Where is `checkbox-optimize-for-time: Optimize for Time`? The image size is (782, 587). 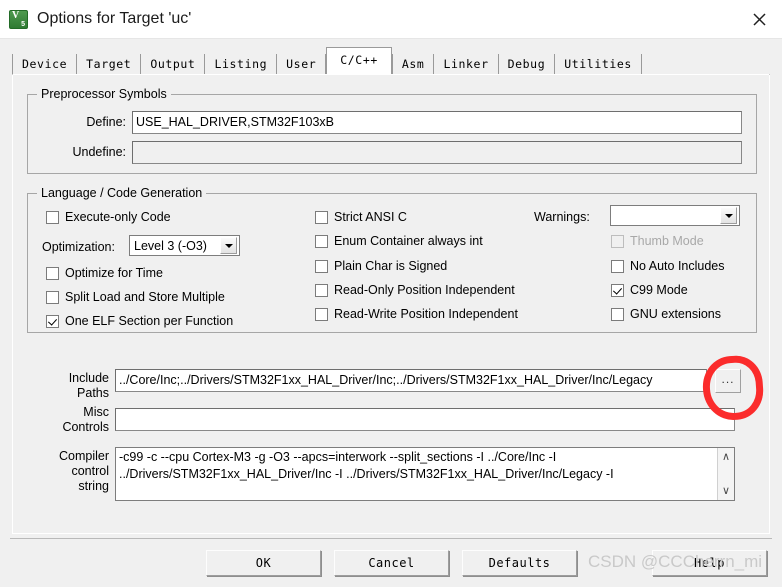 checkbox-optimize-for-time: Optimize for Time is located at coordinates (104, 273).